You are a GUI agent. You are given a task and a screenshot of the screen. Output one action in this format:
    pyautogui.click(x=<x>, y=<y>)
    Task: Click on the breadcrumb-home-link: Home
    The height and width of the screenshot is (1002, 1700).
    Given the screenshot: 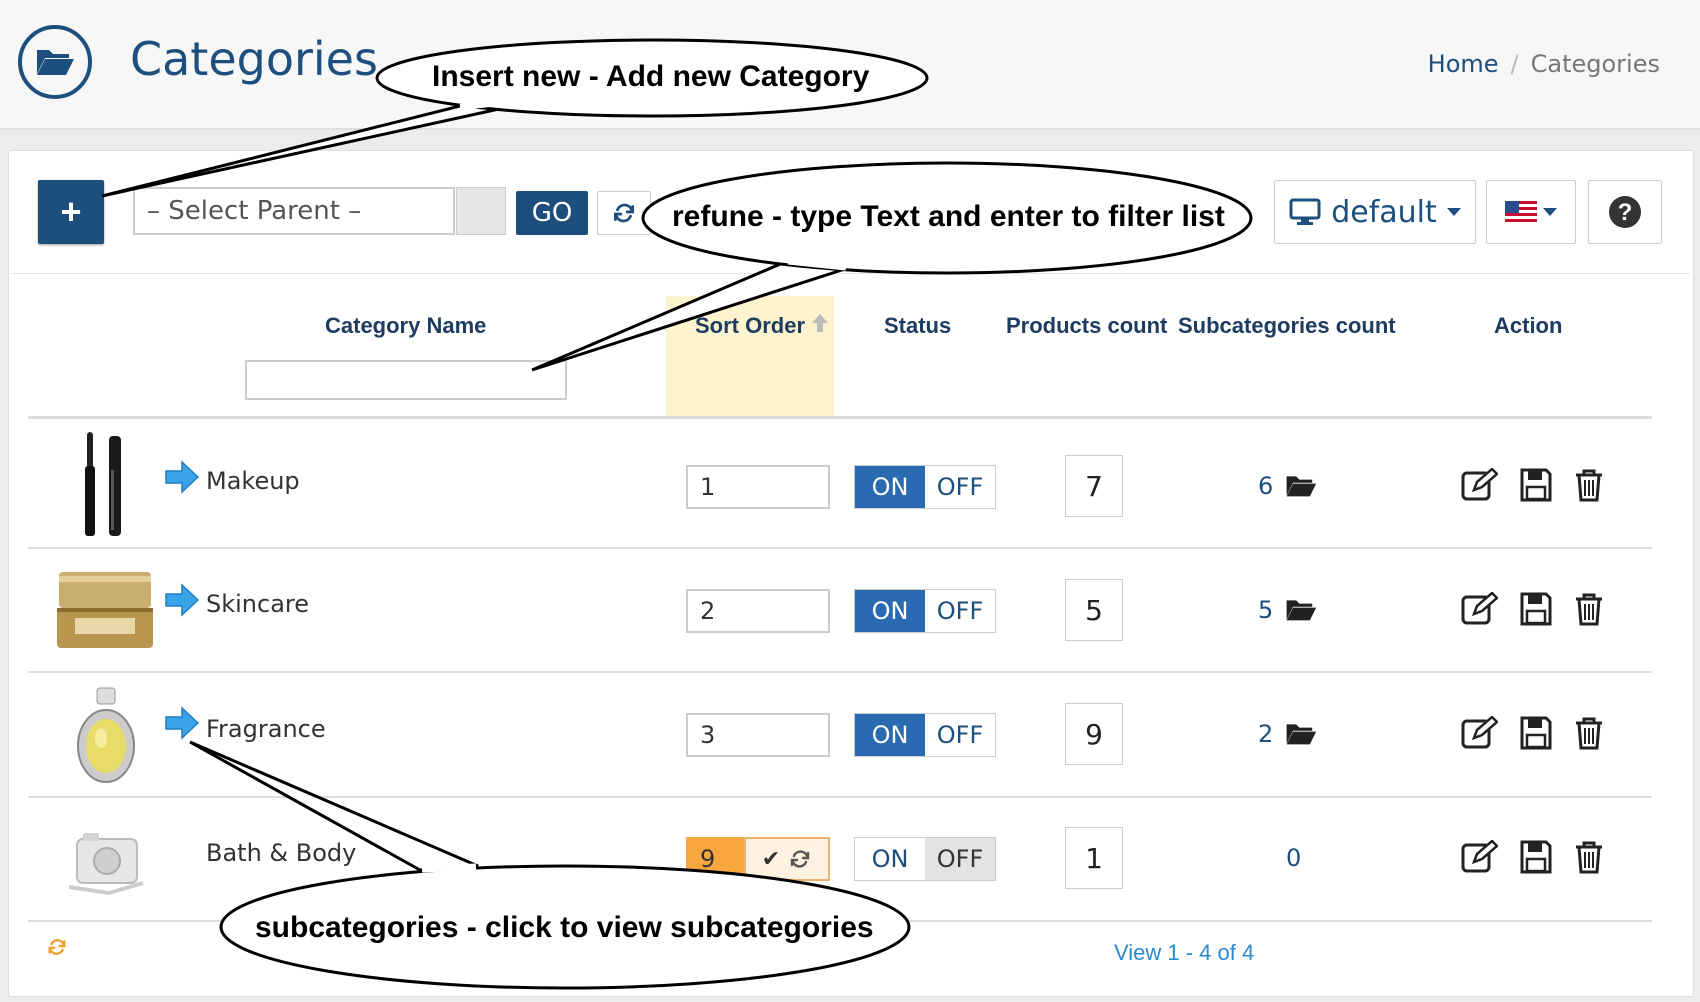 What is the action you would take?
    pyautogui.click(x=1463, y=64)
    